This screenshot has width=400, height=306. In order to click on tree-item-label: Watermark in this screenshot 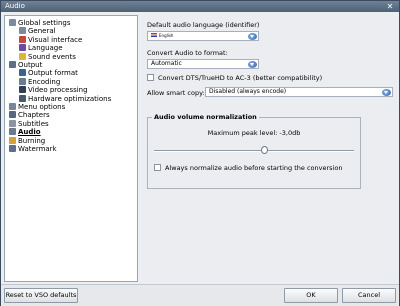, I will do `click(37, 149)`.